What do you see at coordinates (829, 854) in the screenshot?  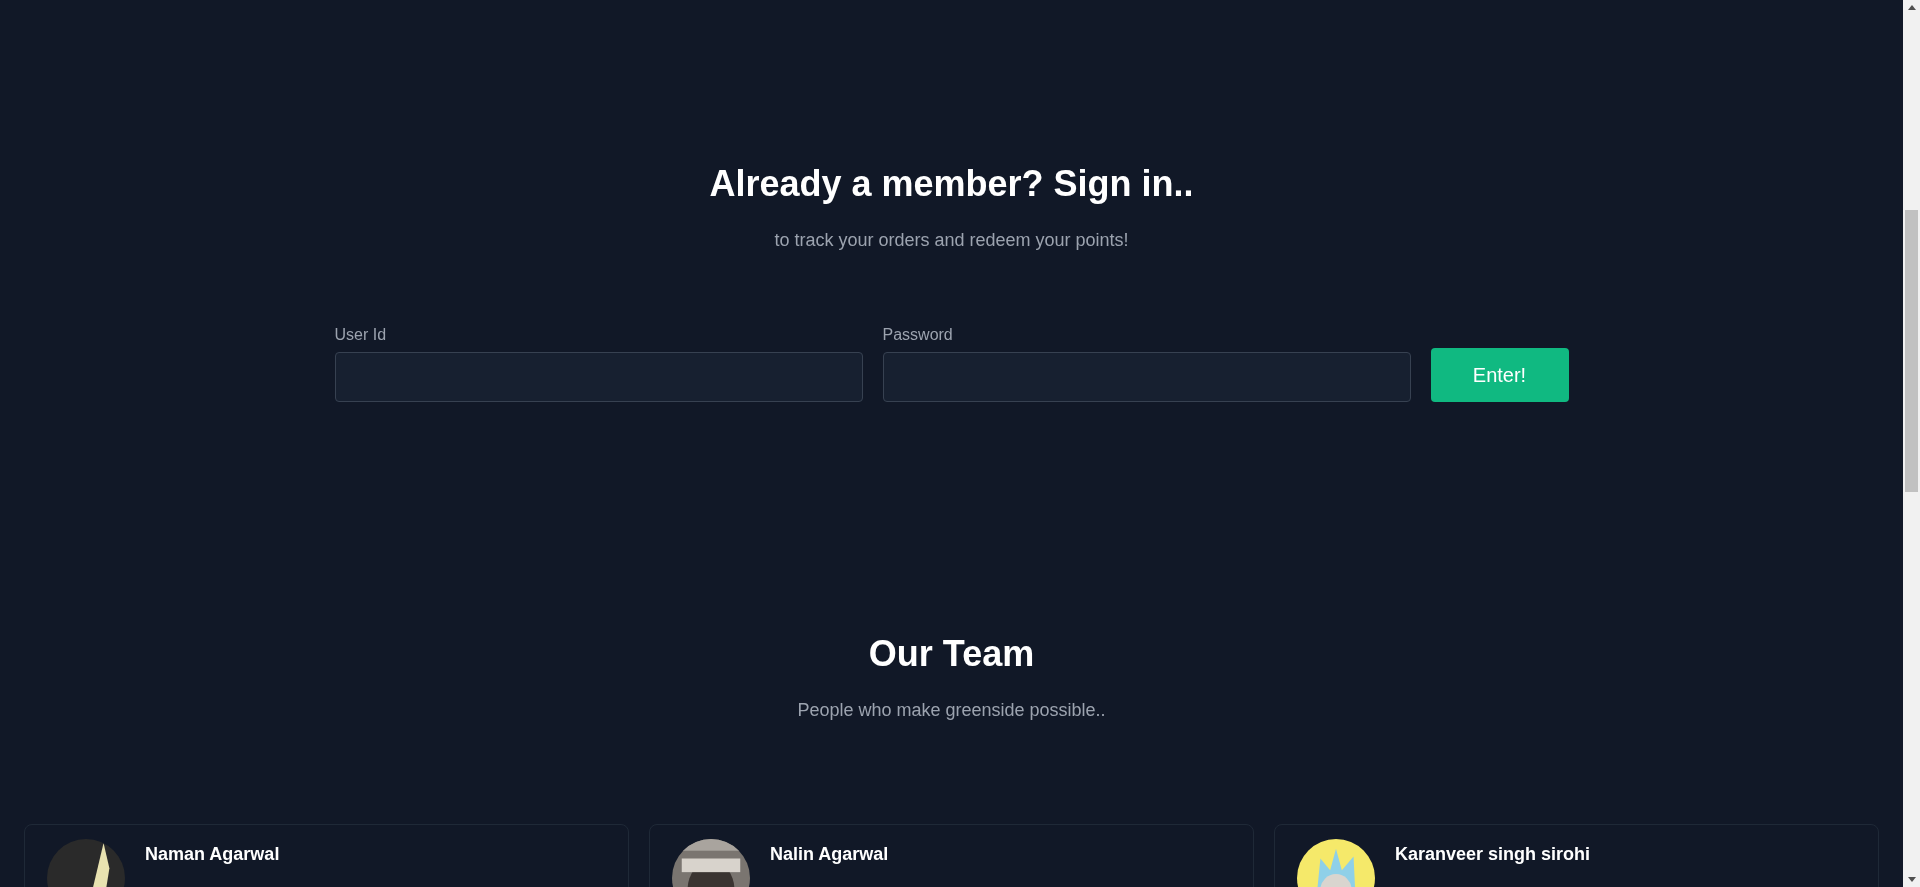 I see `member-name: Nalin Agarwal` at bounding box center [829, 854].